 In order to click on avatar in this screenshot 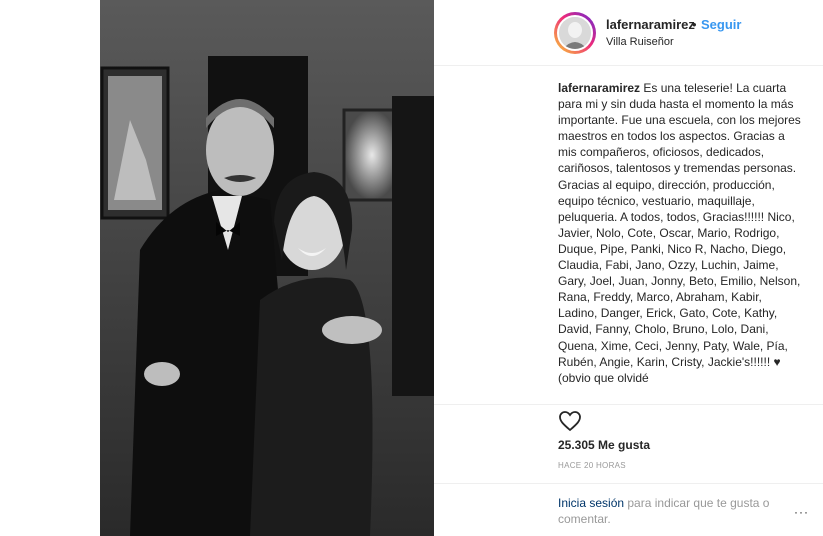, I will do `click(575, 33)`.